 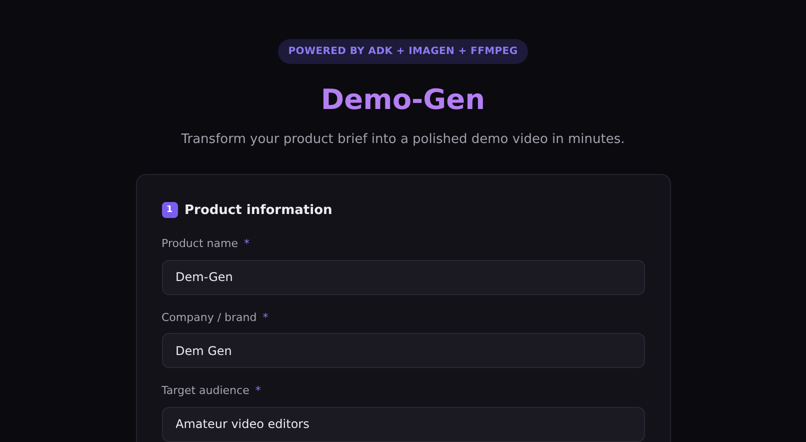 I want to click on field-label: Company / brand, so click(x=209, y=318).